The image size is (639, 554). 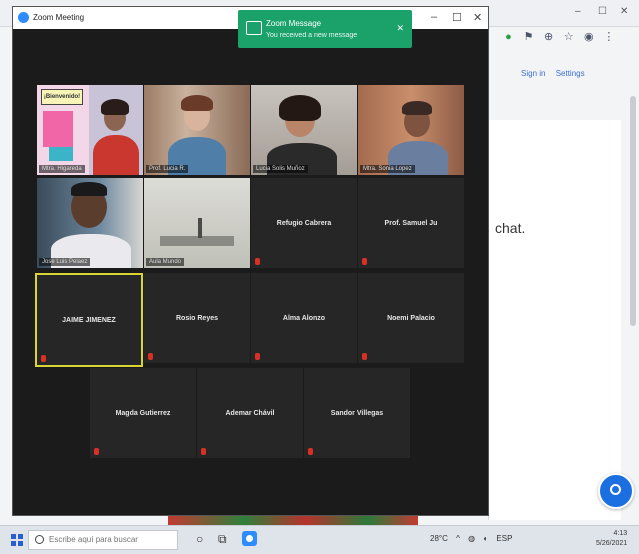 What do you see at coordinates (457, 17) in the screenshot?
I see `maximize-button: ☐` at bounding box center [457, 17].